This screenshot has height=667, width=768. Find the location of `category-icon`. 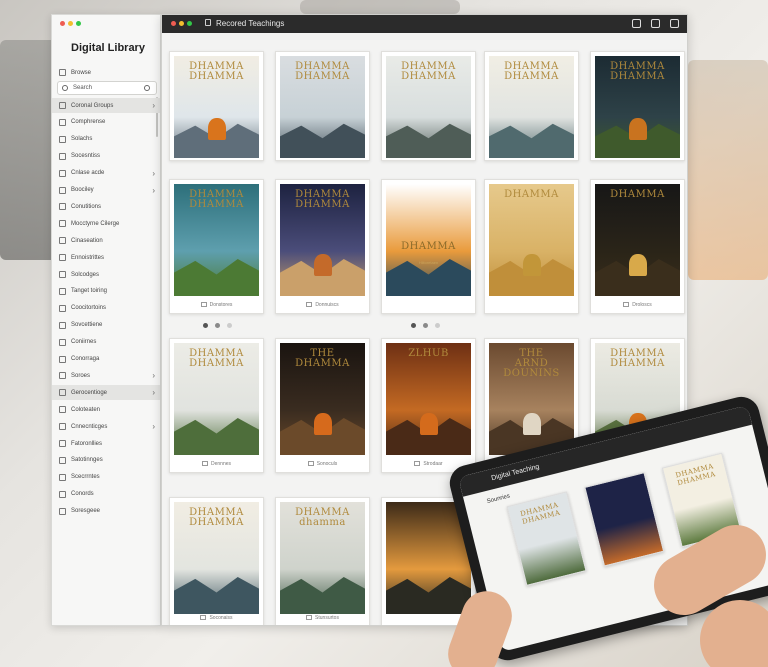

category-icon is located at coordinates (62, 494).